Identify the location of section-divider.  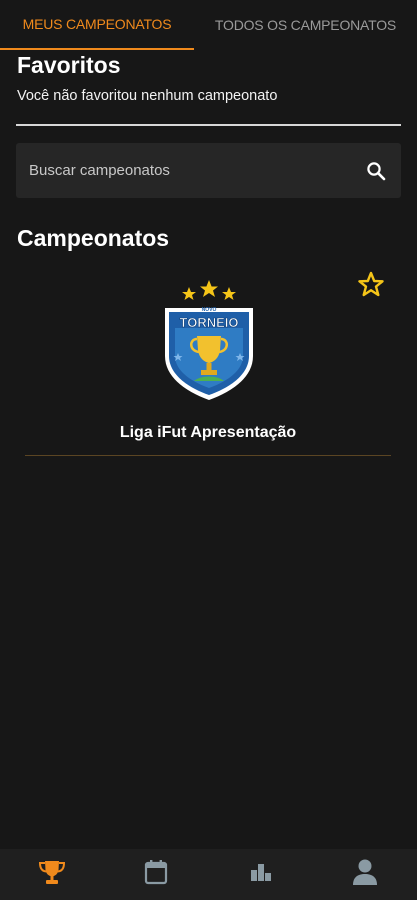
(208, 125).